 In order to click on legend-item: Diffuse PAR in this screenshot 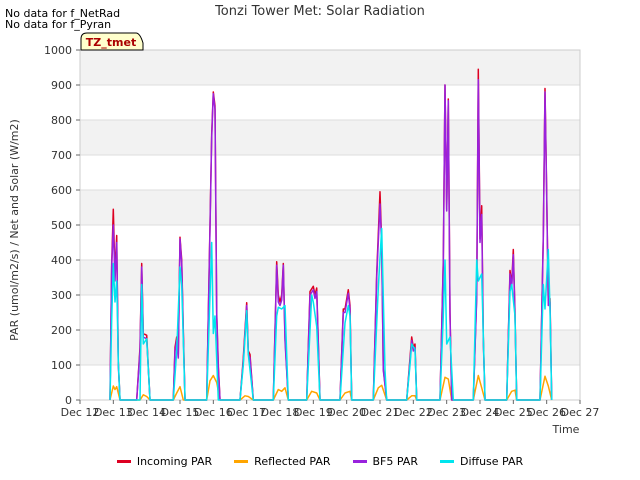, I will do `click(481, 461)`.